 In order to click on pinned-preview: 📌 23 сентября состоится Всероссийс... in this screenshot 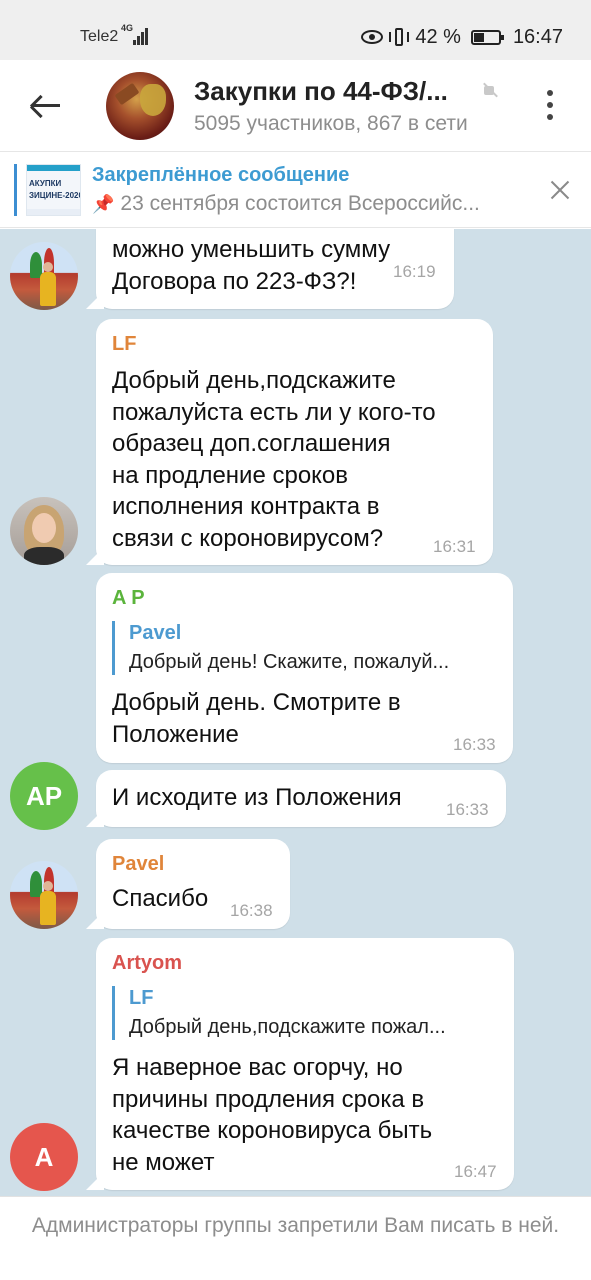, I will do `click(286, 204)`.